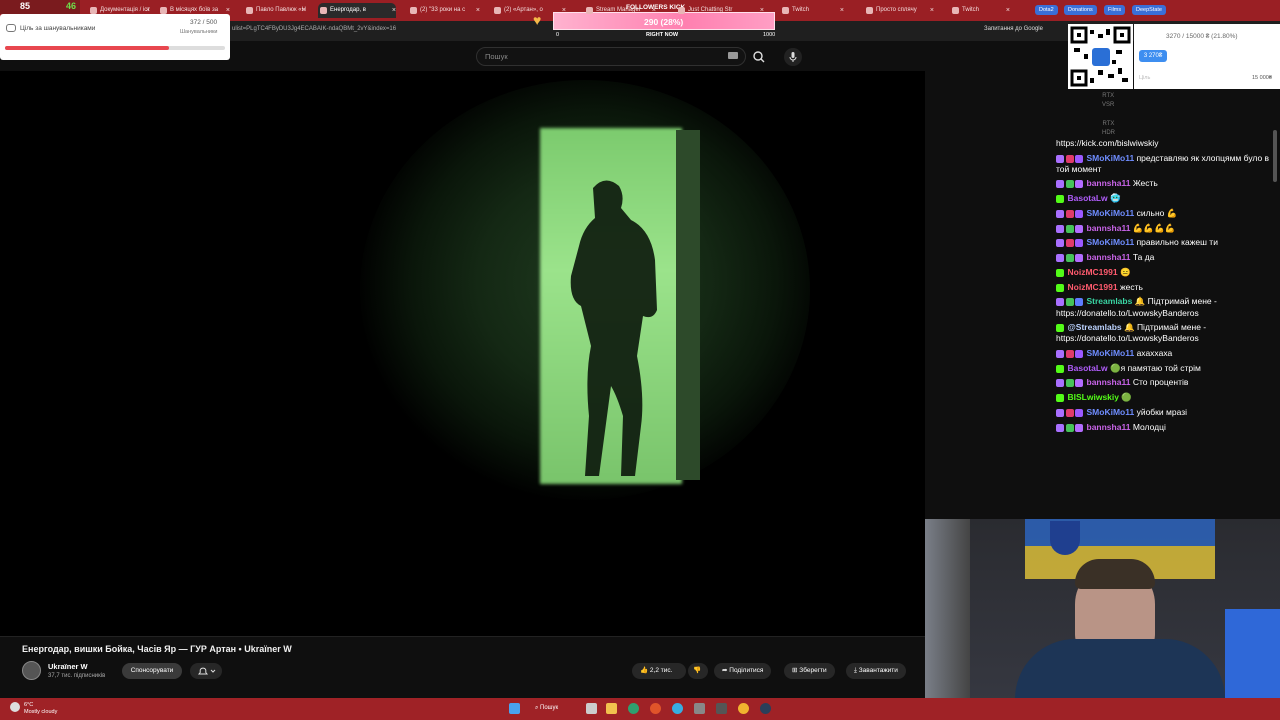  Describe the element at coordinates (759, 56) in the screenshot. I see `search-button` at that location.